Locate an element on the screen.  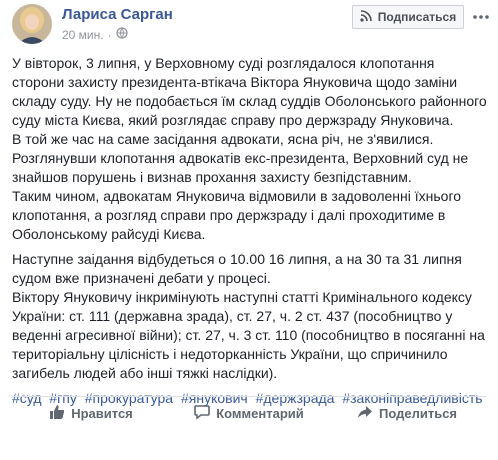
share-label: Поделиться is located at coordinates (418, 413).